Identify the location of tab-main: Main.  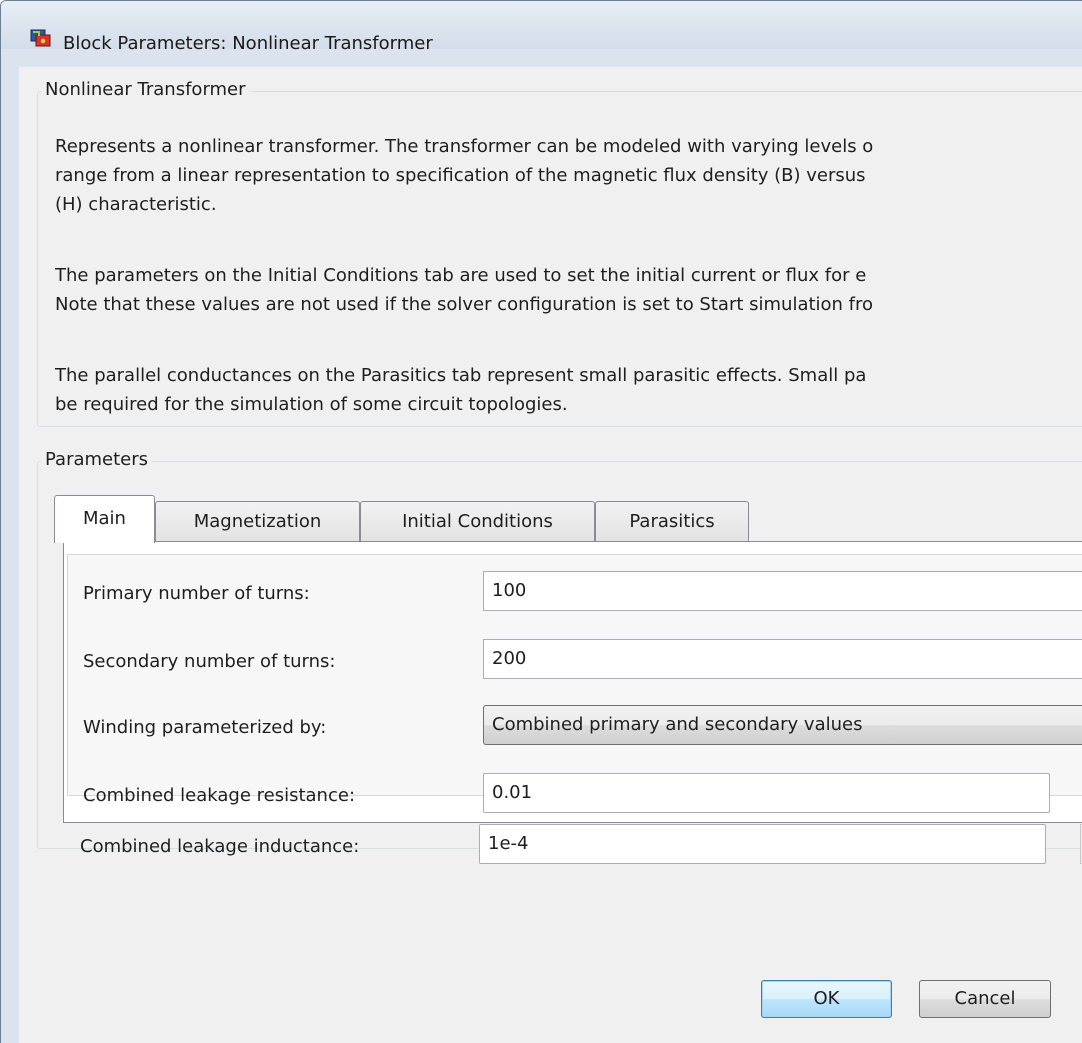
(104, 519).